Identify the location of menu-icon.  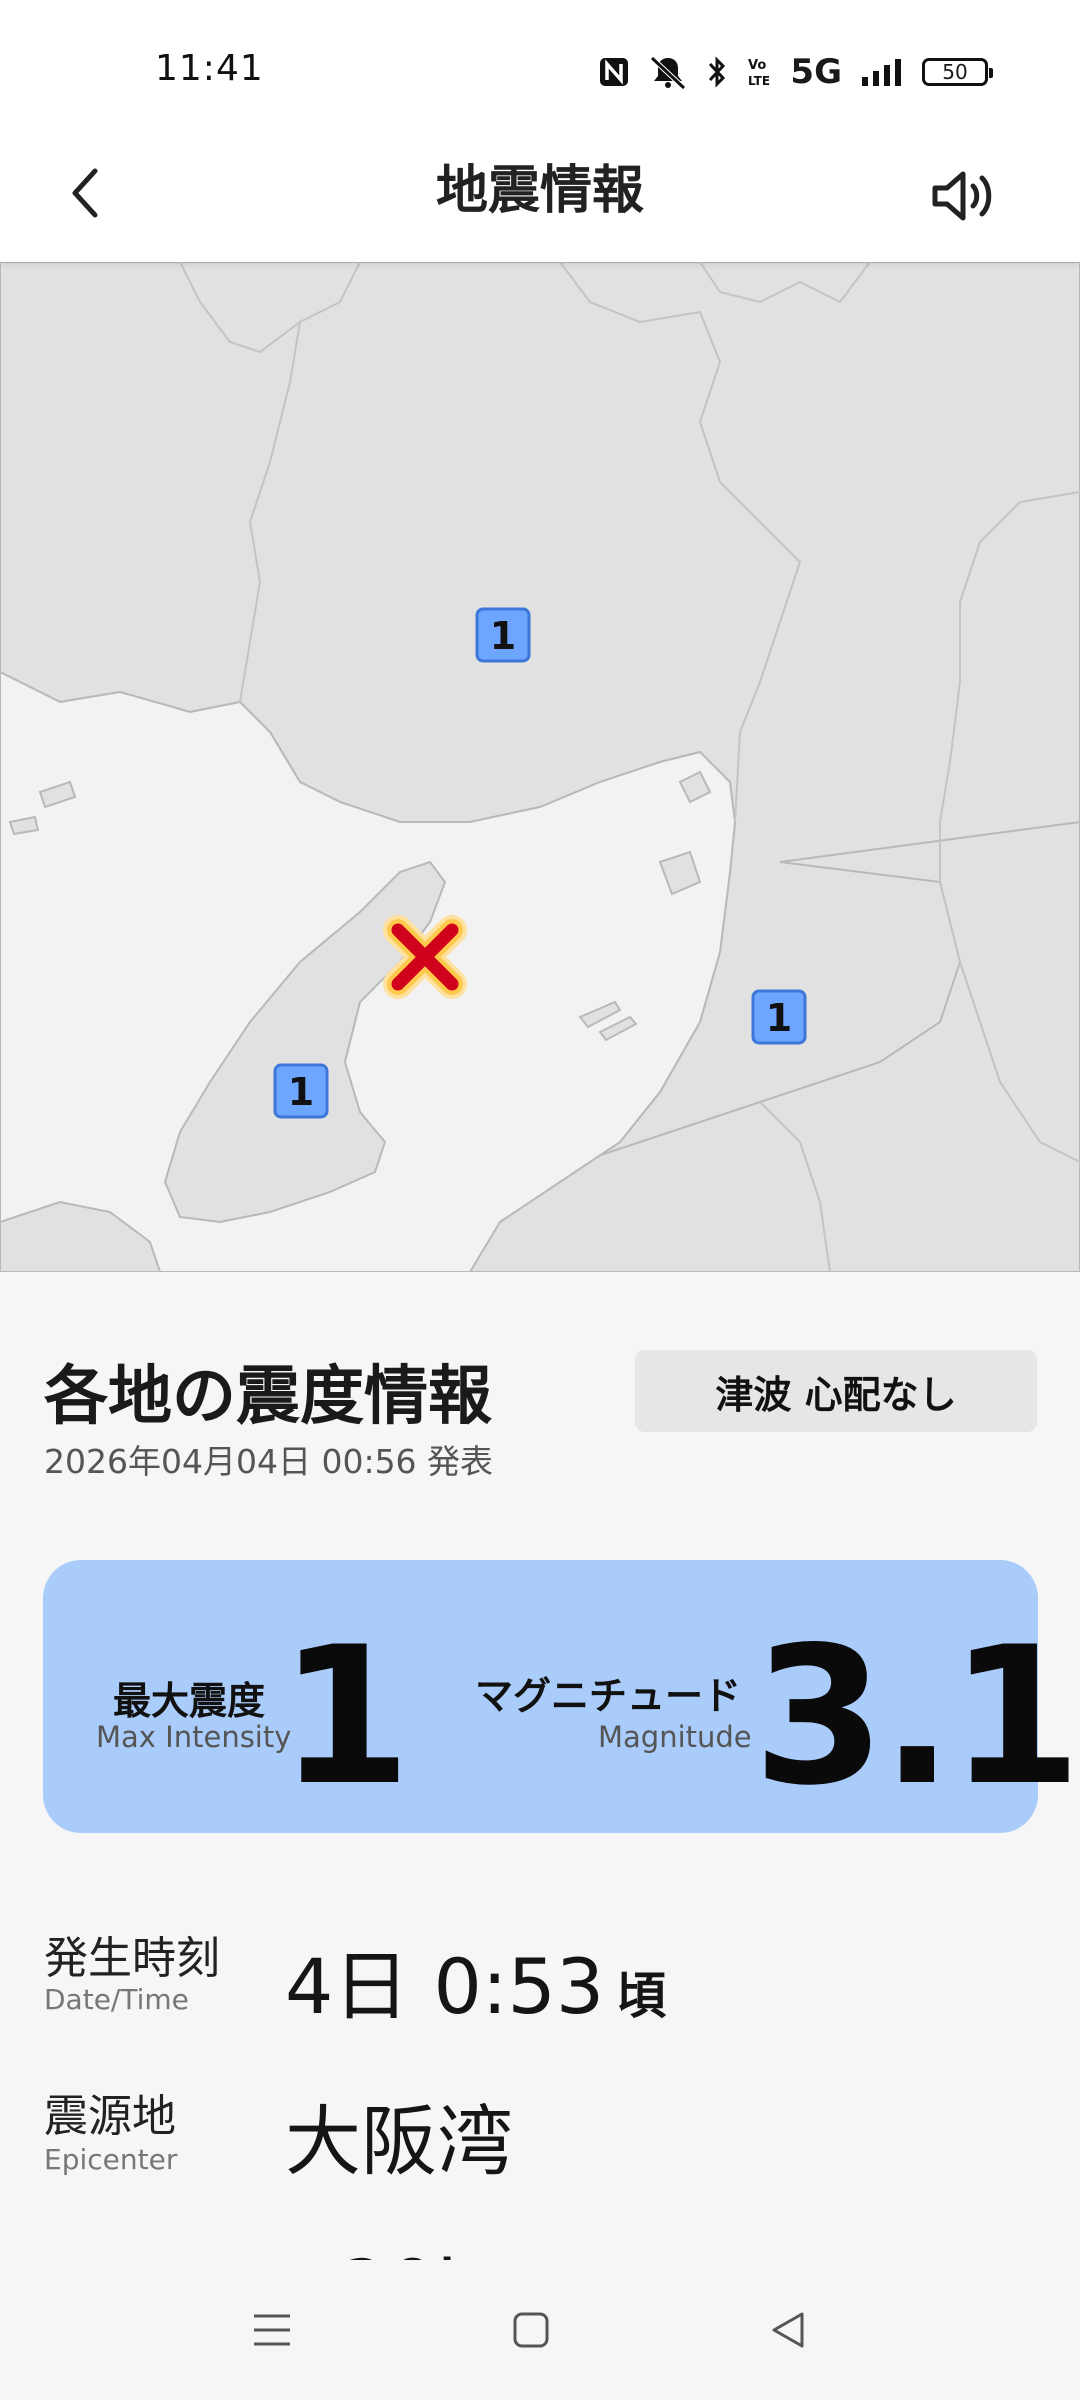
(272, 2330).